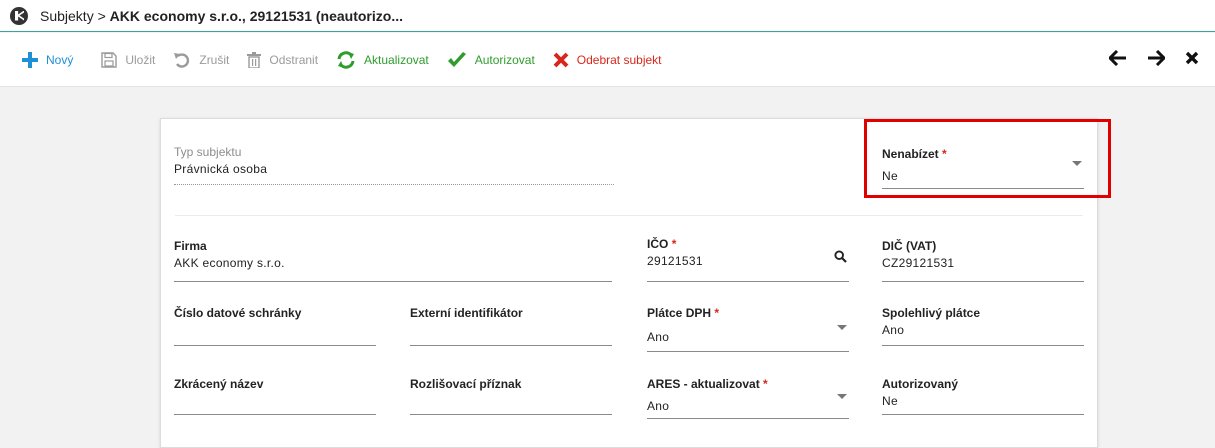 Image resolution: width=1215 pixels, height=448 pixels. What do you see at coordinates (893, 330) in the screenshot?
I see `spolehlivy-platce-value: Ano` at bounding box center [893, 330].